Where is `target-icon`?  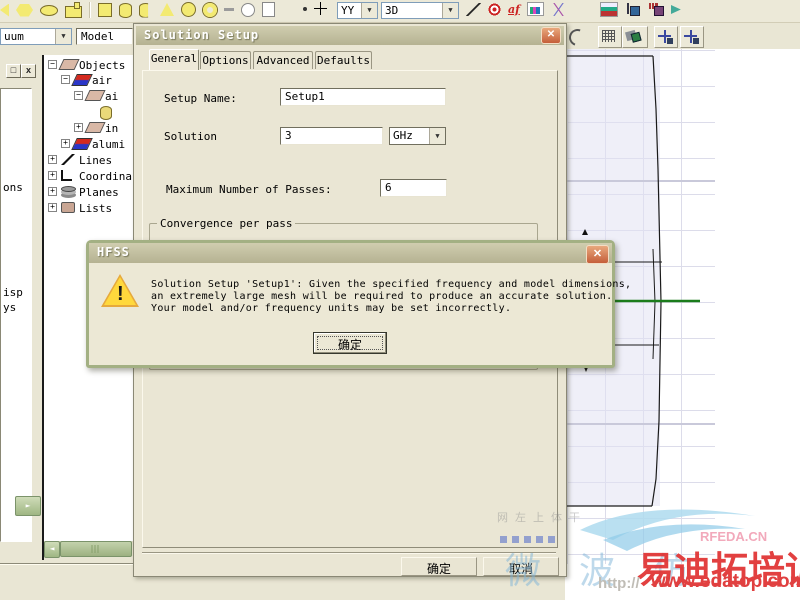
target-icon is located at coordinates (494, 9).